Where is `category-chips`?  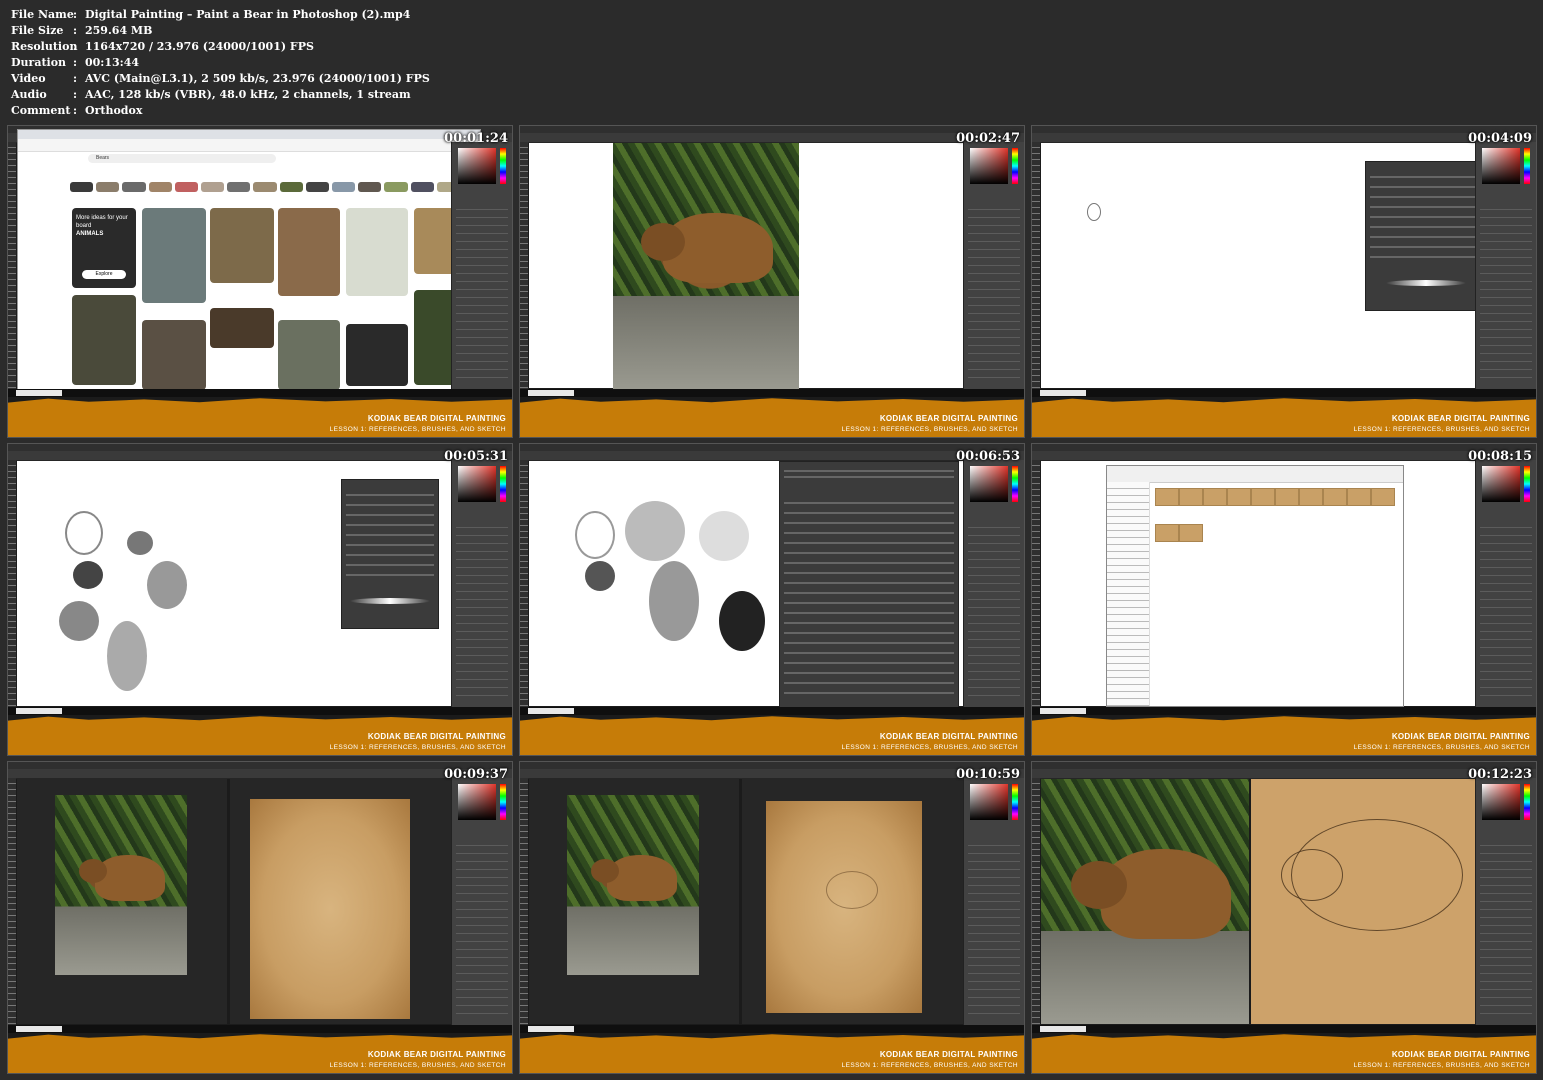 category-chips is located at coordinates (265, 187).